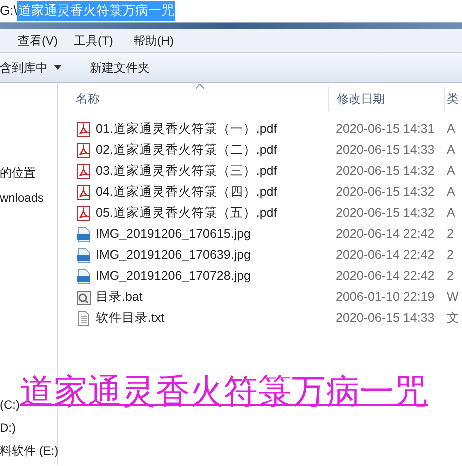  What do you see at coordinates (193, 99) in the screenshot?
I see `column-header: 名称` at bounding box center [193, 99].